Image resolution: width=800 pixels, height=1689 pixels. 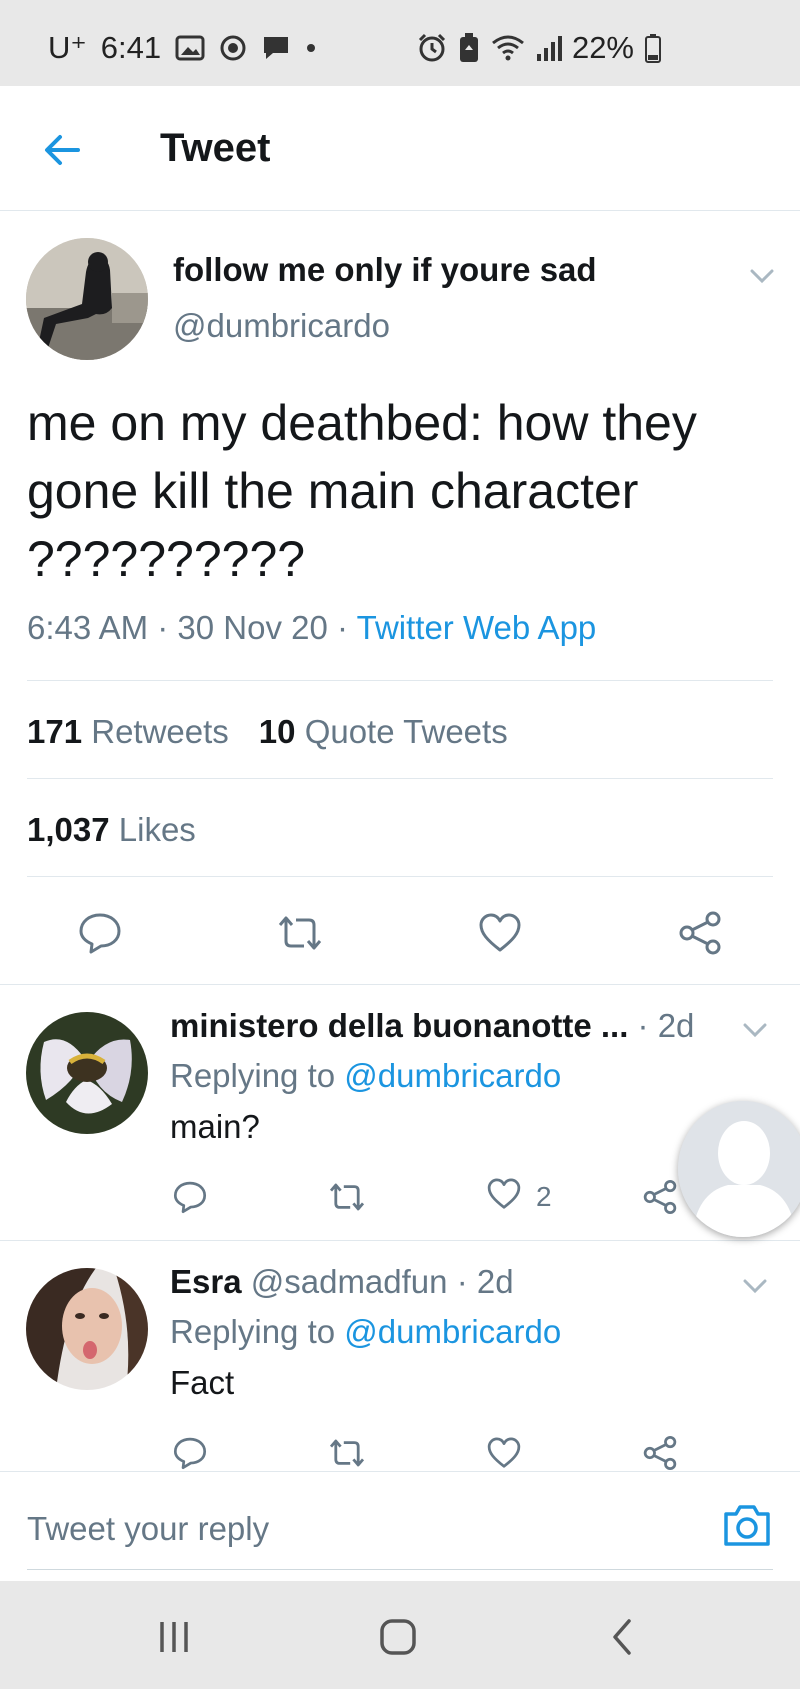 I want to click on battery-percent: 22%, so click(x=602, y=47).